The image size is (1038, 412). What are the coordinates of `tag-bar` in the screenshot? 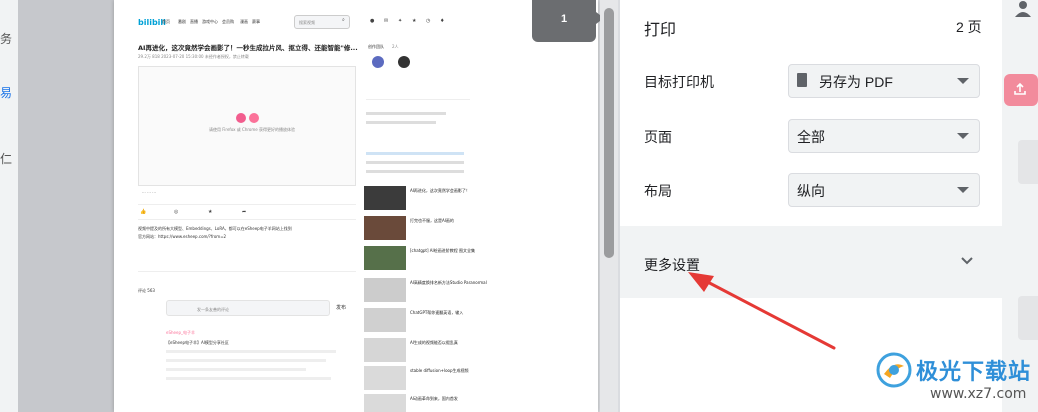 It's located at (247, 266).